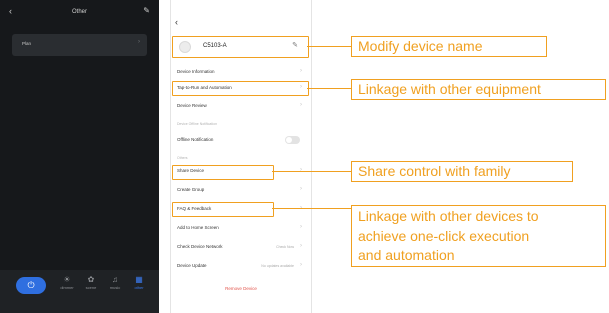  Describe the element at coordinates (240, 267) in the screenshot. I see `row-device-update: Device Update No updates available ›` at that location.